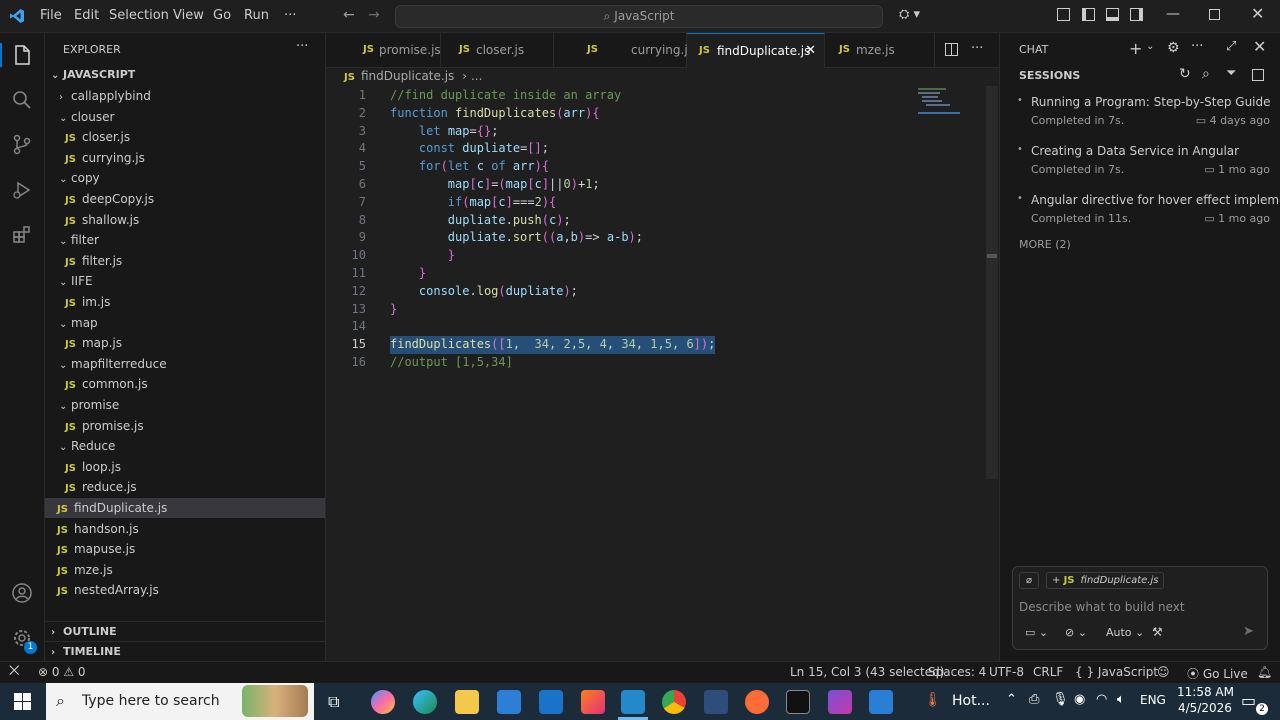 The image size is (1280, 720). Describe the element at coordinates (383, 702) in the screenshot. I see `copilot-app-icon` at that location.